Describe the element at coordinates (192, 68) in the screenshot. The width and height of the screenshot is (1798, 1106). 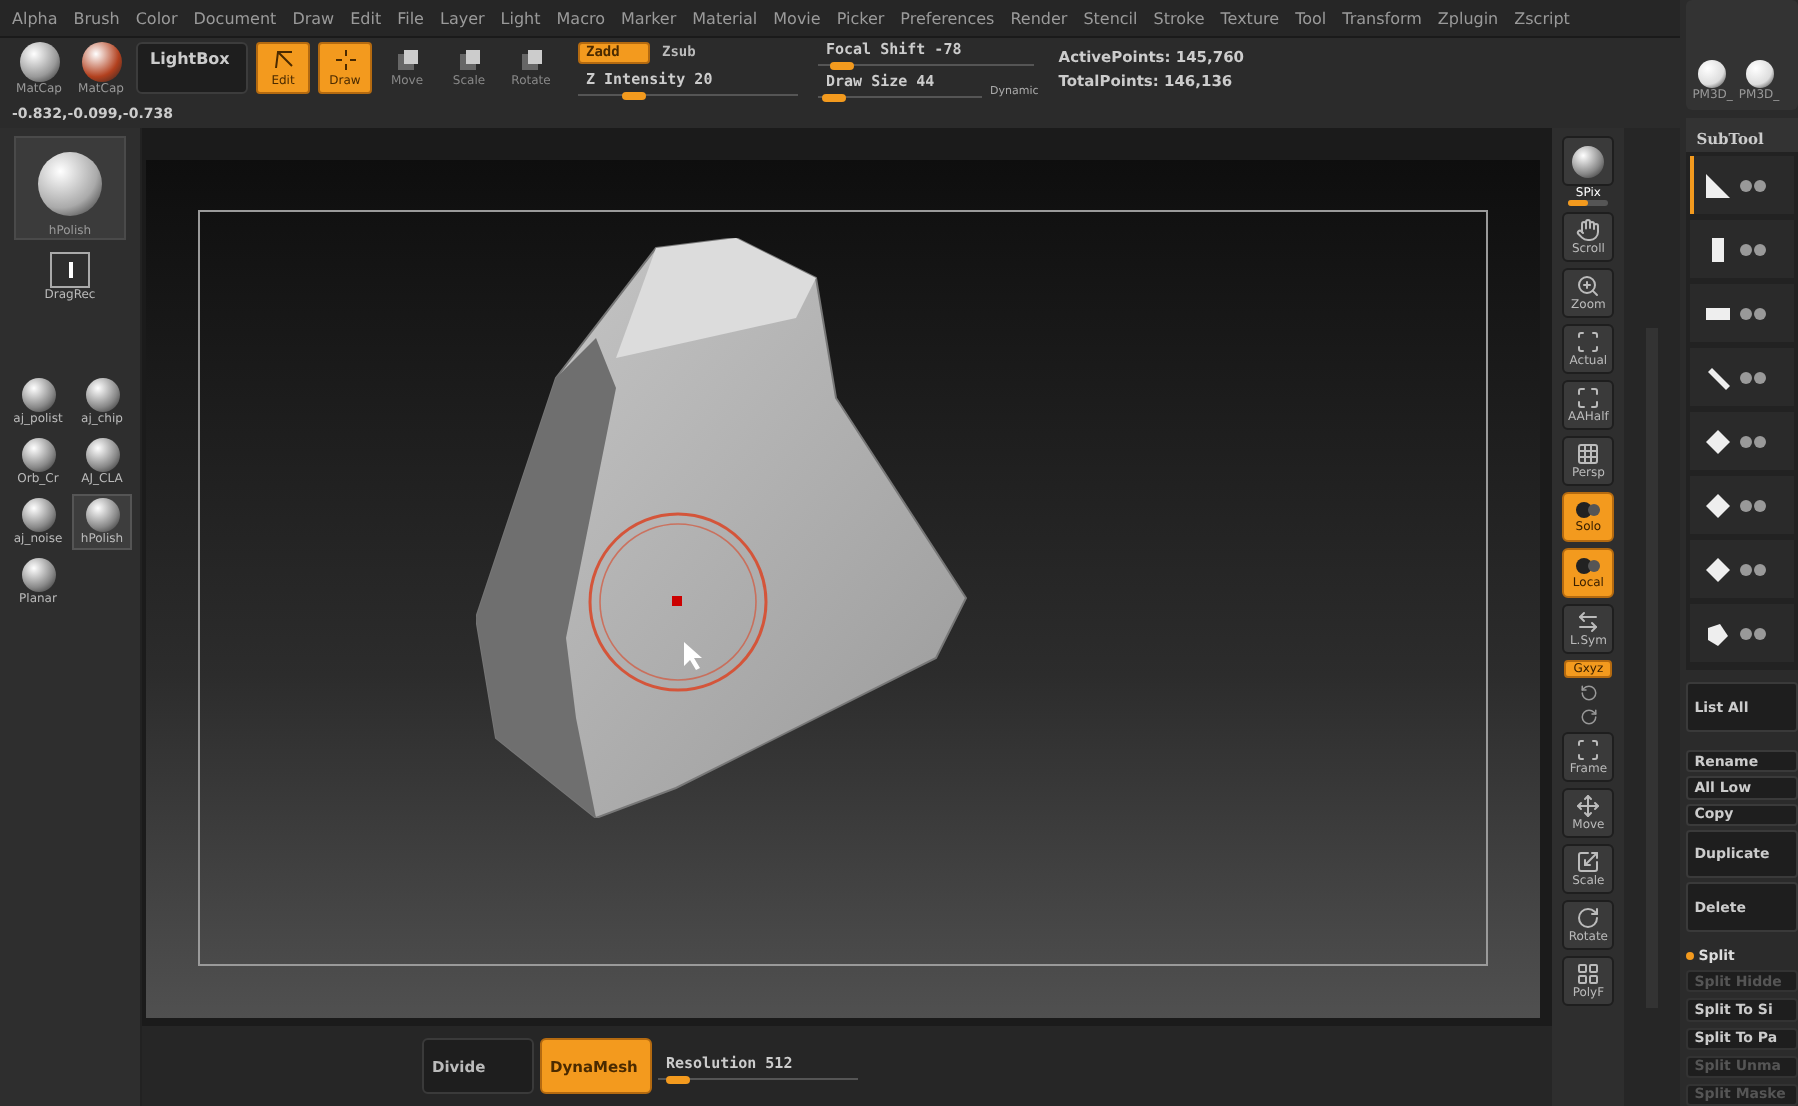
I see `lightbox-button: LightBox` at that location.